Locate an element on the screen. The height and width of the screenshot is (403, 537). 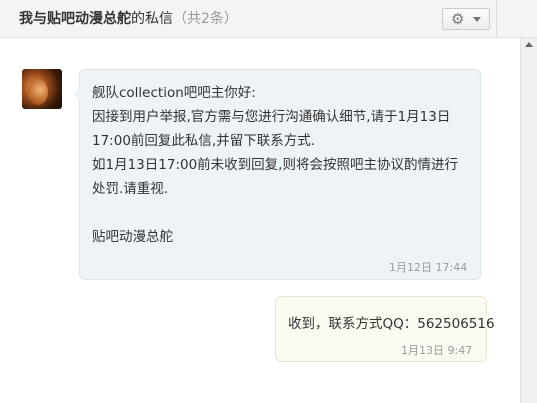
scroll-up-arrow-icon is located at coordinates (529, 44).